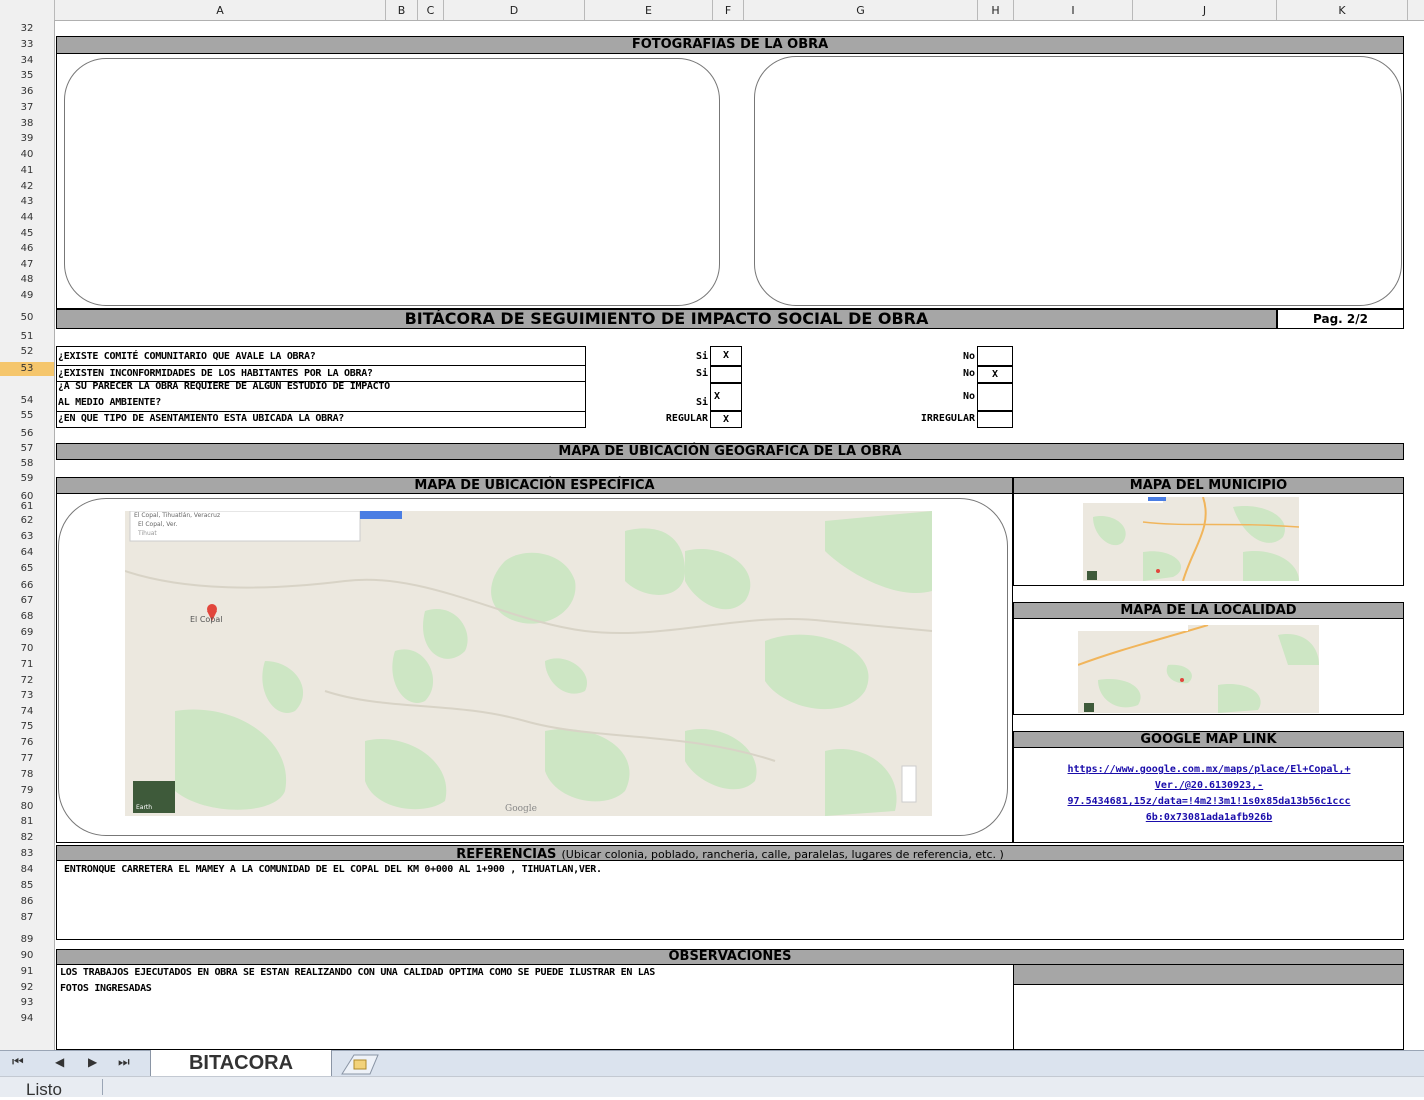 The image size is (1424, 1100). I want to click on row-number-89: 89, so click(27, 940).